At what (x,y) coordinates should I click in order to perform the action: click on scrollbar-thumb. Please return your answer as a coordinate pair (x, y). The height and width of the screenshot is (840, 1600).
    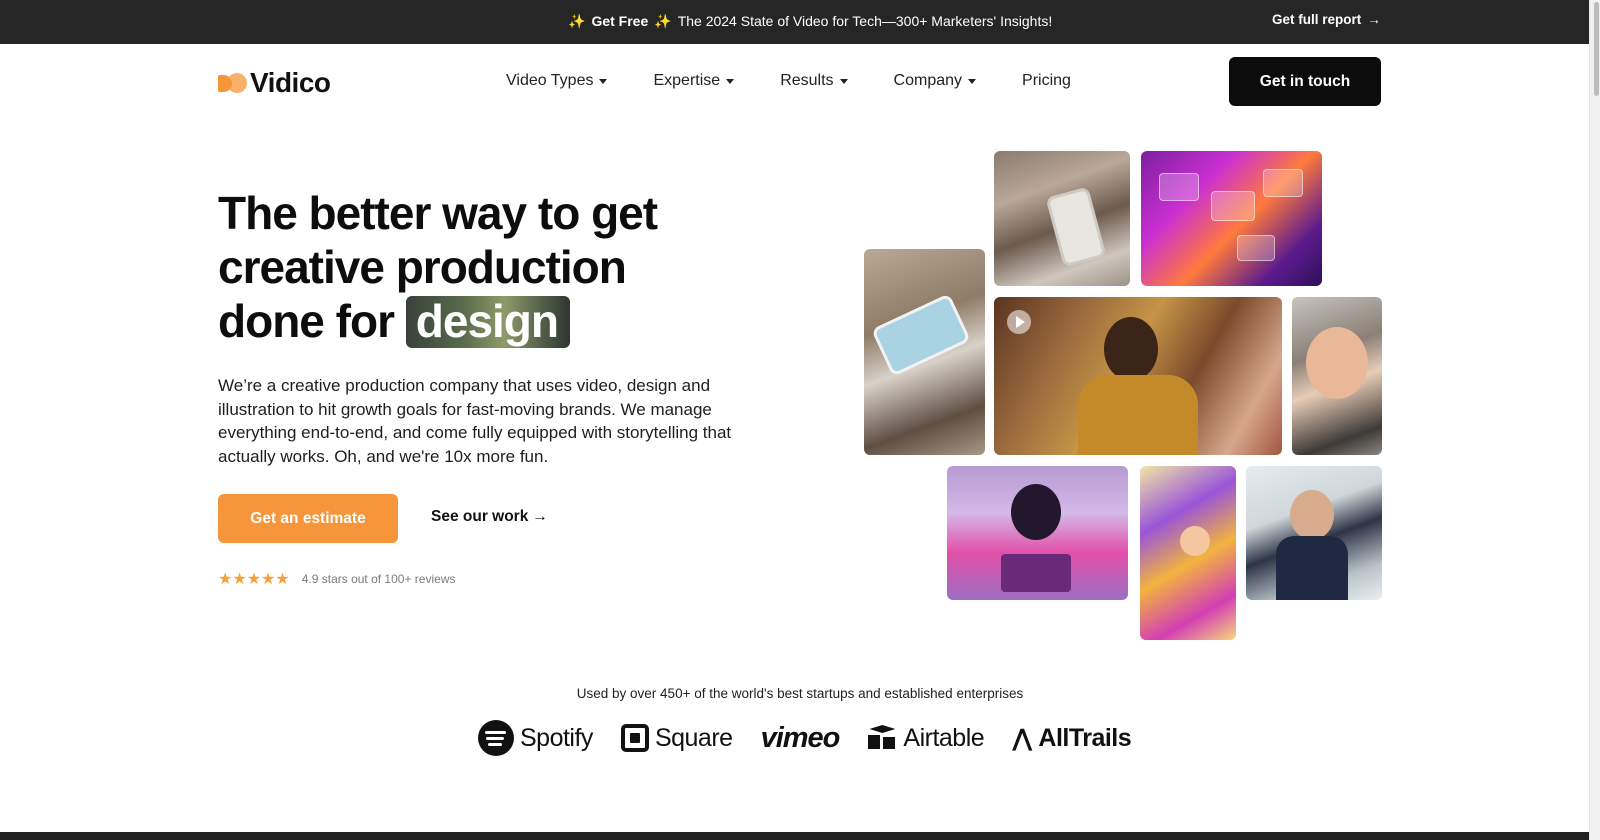
    Looking at the image, I should click on (1596, 49).